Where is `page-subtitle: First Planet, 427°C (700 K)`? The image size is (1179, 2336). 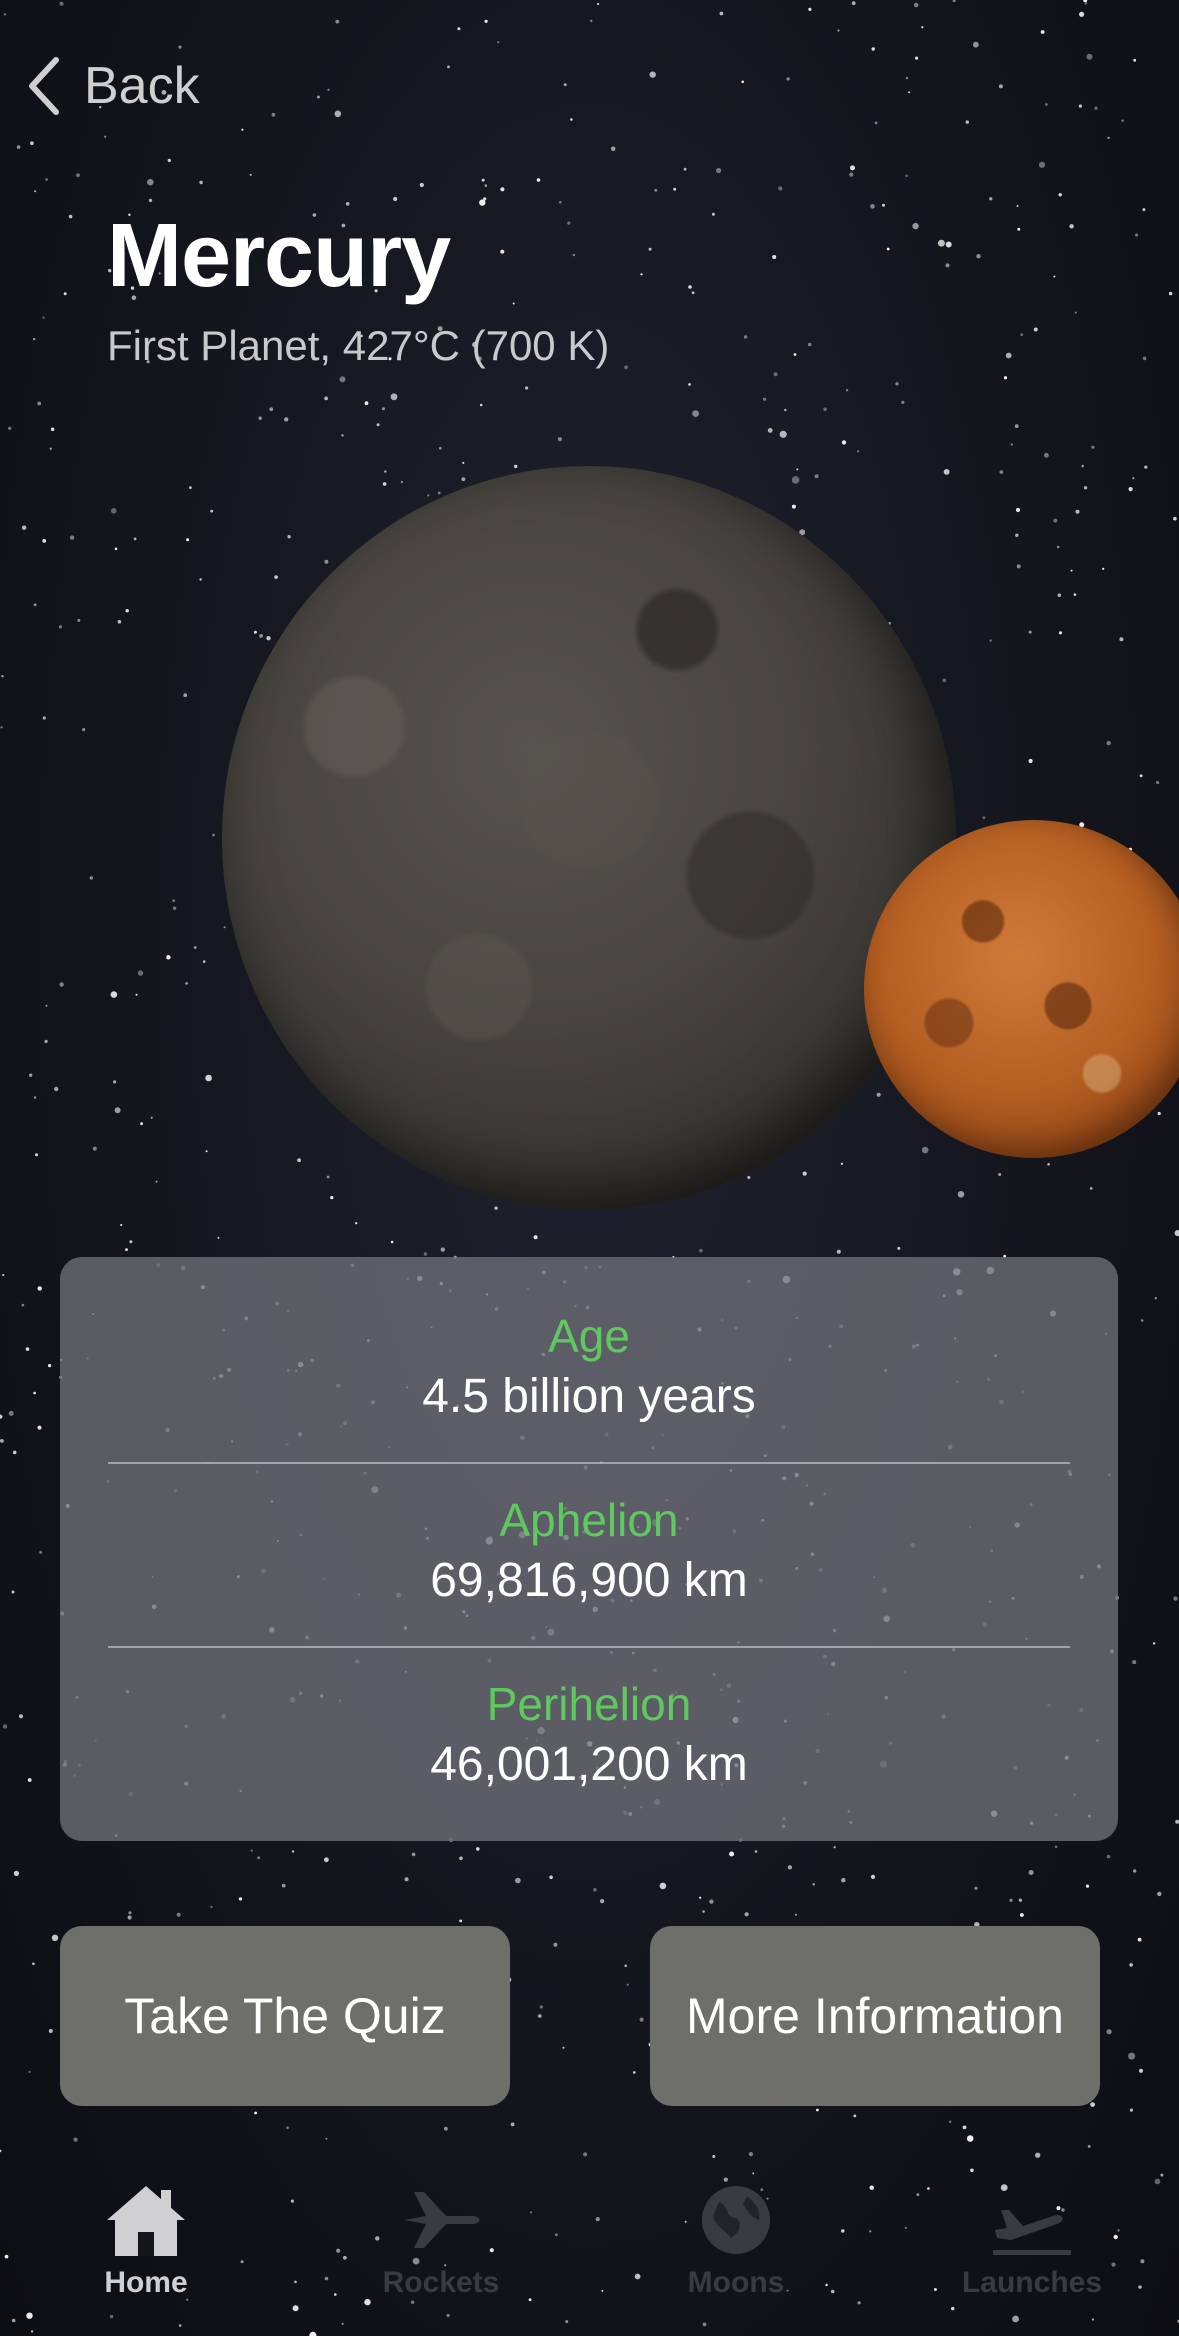
page-subtitle: First Planet, 427°C (700 K) is located at coordinates (358, 345).